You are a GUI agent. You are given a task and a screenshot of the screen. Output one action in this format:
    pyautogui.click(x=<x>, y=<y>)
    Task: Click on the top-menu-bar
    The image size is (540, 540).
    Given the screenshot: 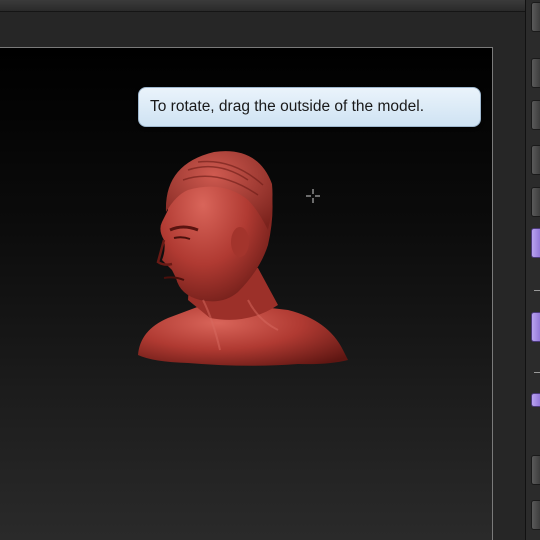 What is the action you would take?
    pyautogui.click(x=270, y=6)
    